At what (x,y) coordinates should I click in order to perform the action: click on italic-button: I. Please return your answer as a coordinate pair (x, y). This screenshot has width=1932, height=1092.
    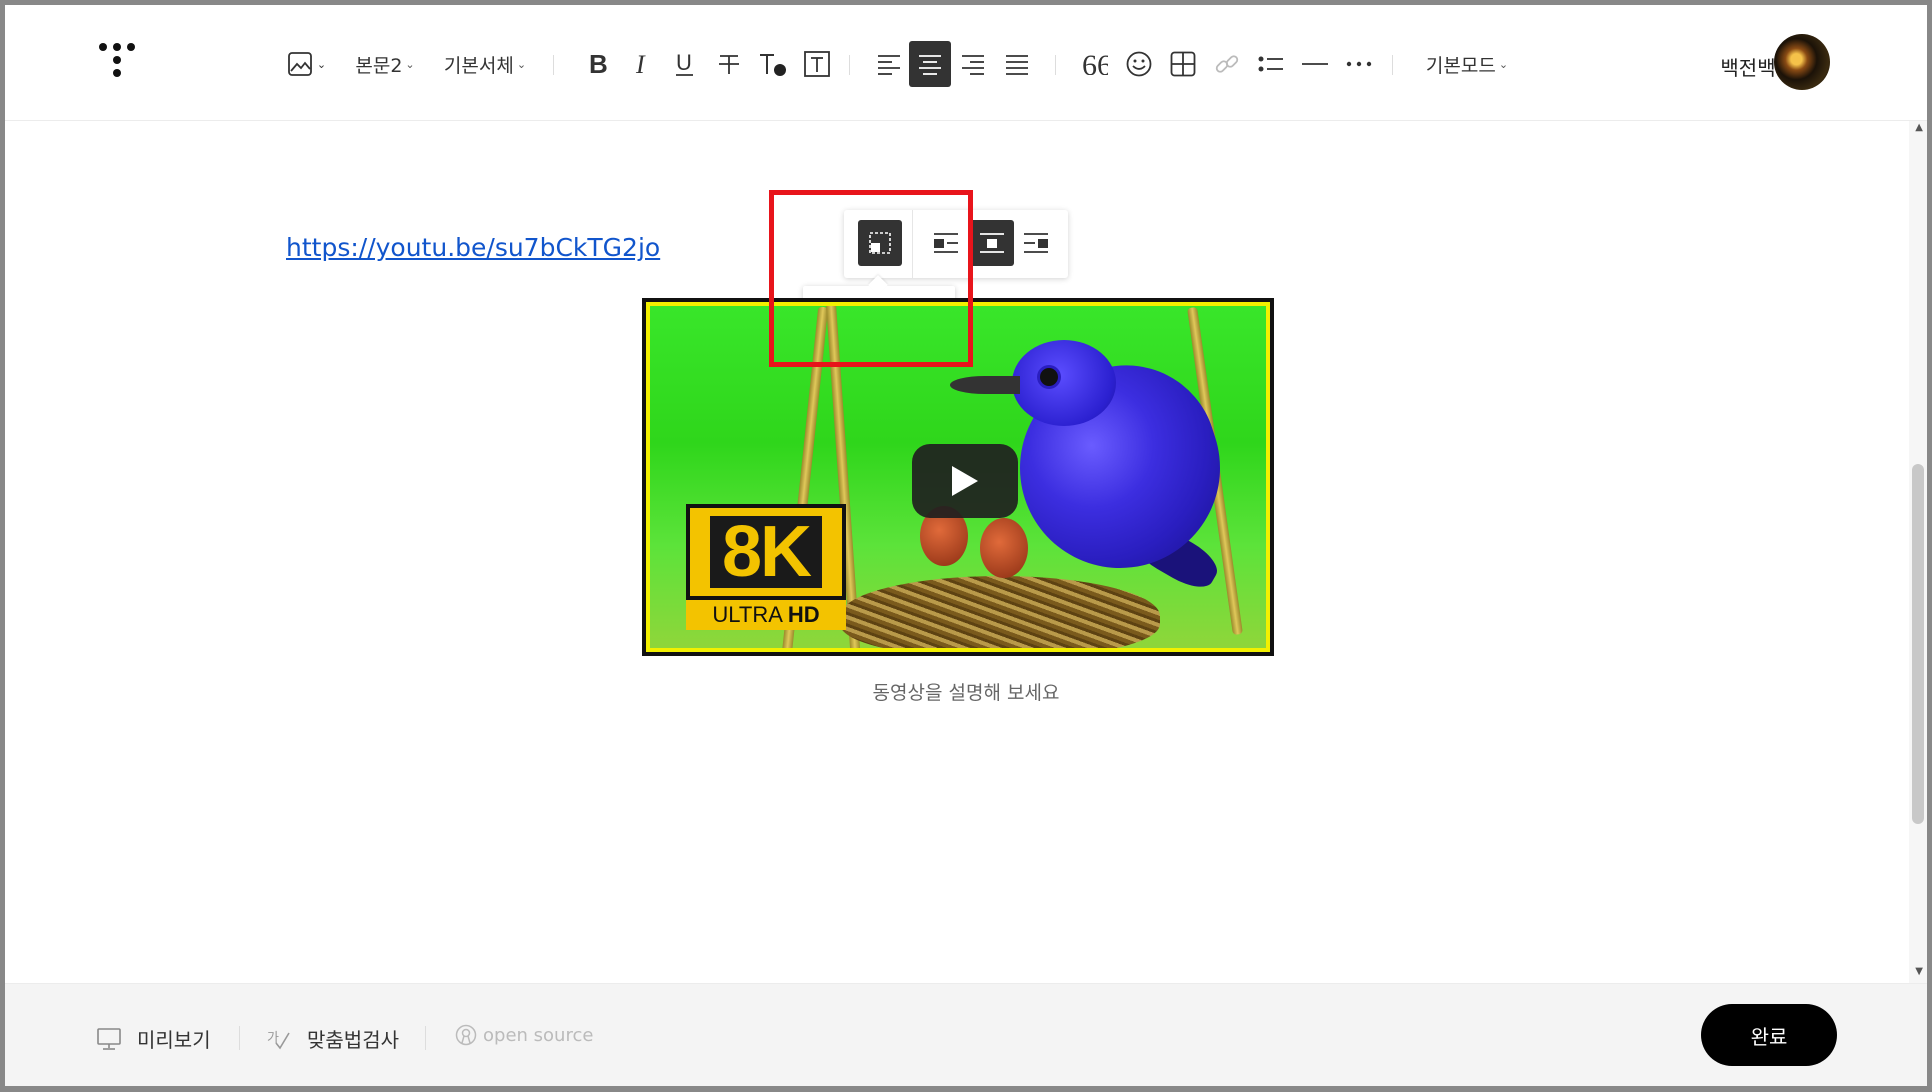
    Looking at the image, I should click on (641, 64).